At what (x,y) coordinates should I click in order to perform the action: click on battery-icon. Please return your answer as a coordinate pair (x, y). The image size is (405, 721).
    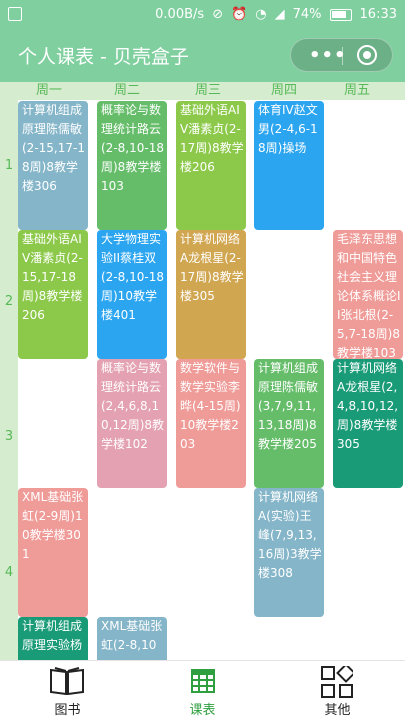
    Looking at the image, I should click on (340, 14).